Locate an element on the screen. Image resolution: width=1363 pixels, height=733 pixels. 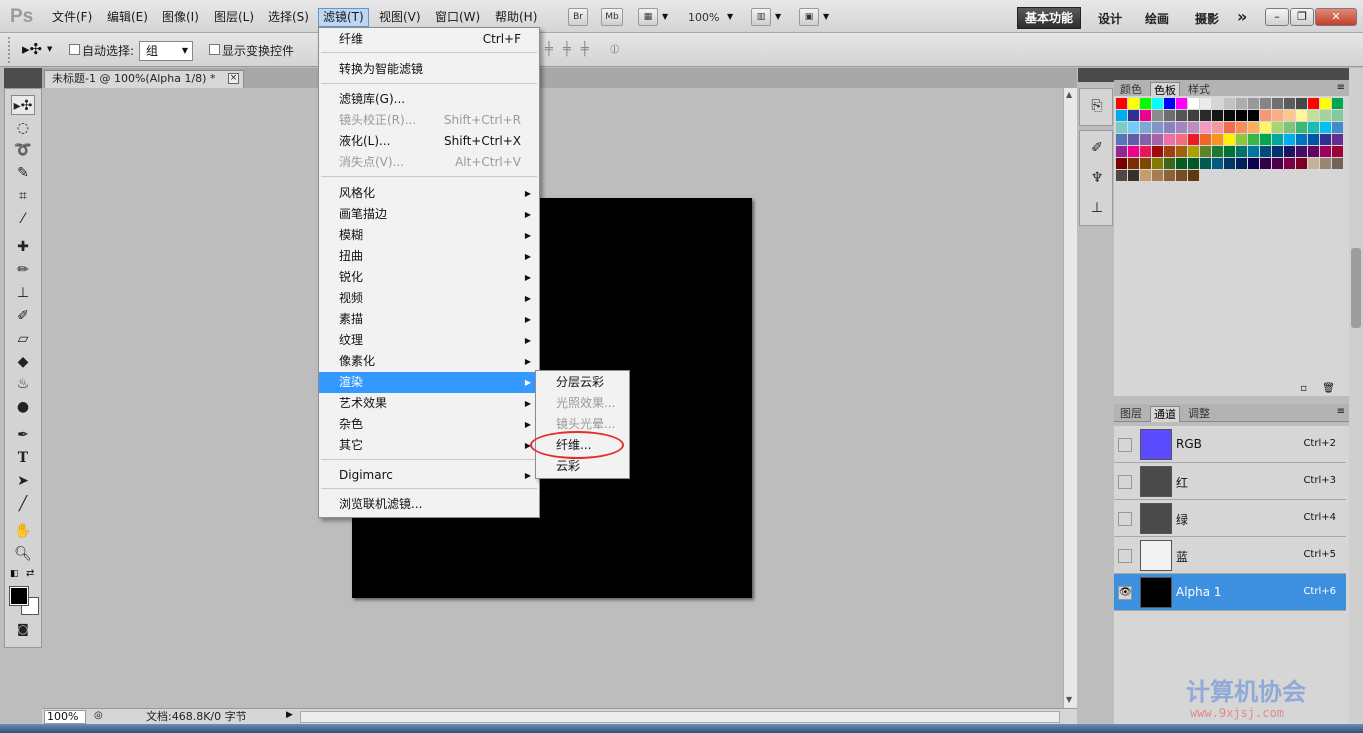
zoom-level-field: 100% is located at coordinates (65, 717).